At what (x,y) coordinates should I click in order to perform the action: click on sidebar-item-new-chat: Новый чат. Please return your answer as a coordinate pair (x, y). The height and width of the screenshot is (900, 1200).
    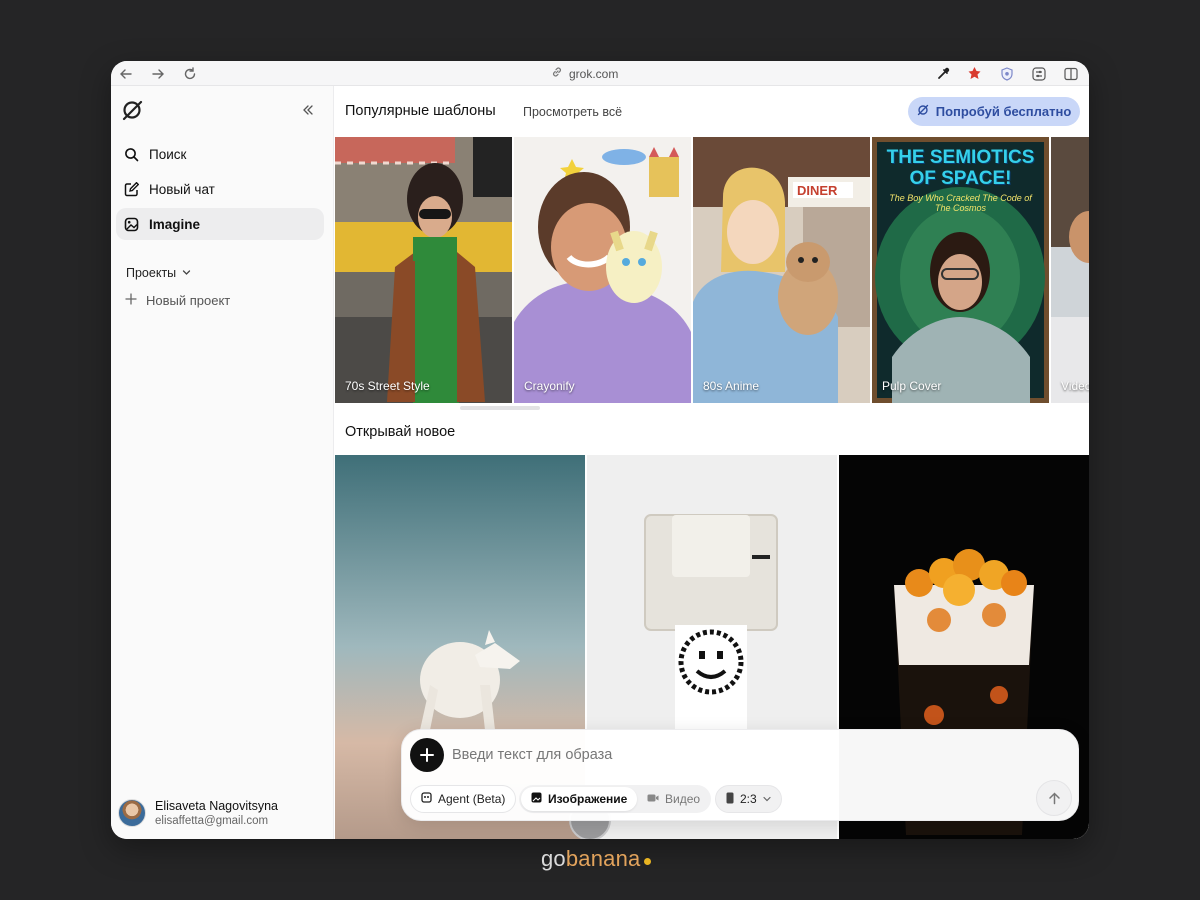
    Looking at the image, I should click on (220, 189).